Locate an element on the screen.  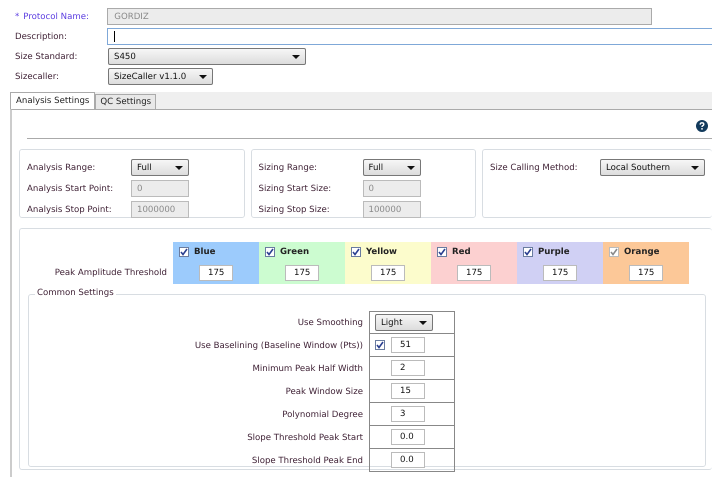
field-label: Use Baselining (Baseline Window (Pts)) is located at coordinates (279, 346).